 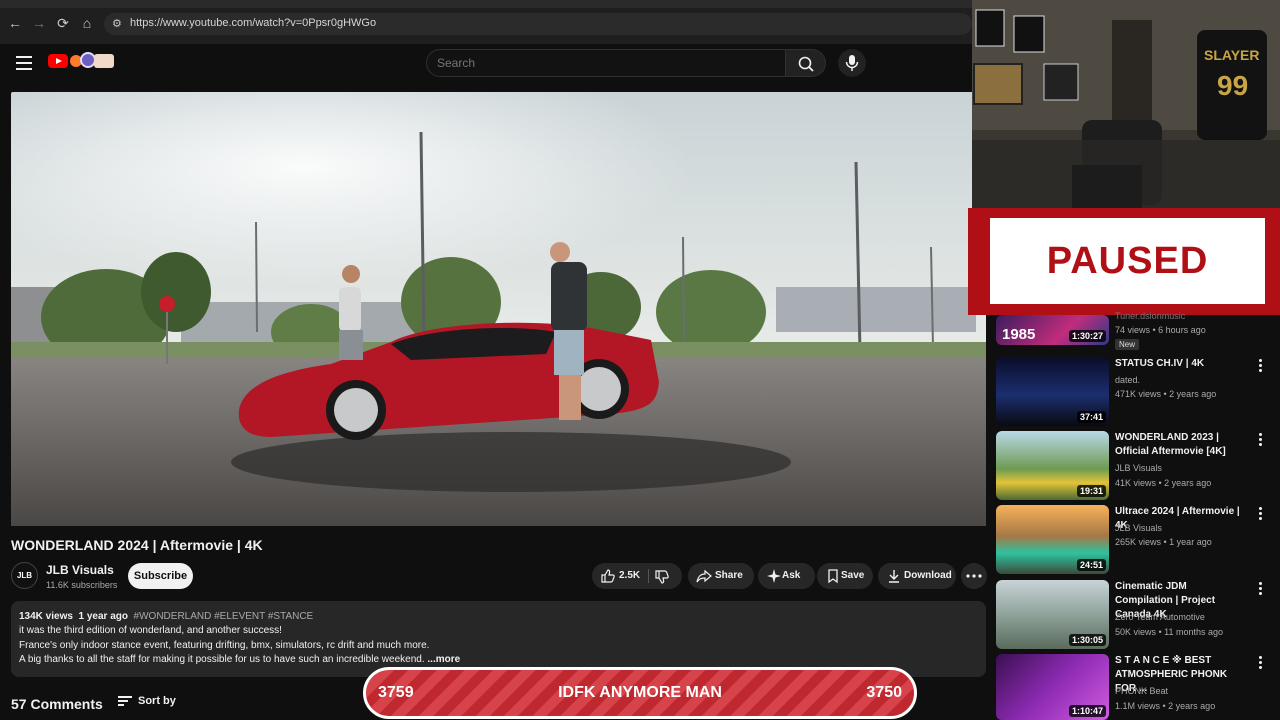 I want to click on hashtags: #WONDERLAND #ELEVENT #STANCE, so click(x=224, y=616).